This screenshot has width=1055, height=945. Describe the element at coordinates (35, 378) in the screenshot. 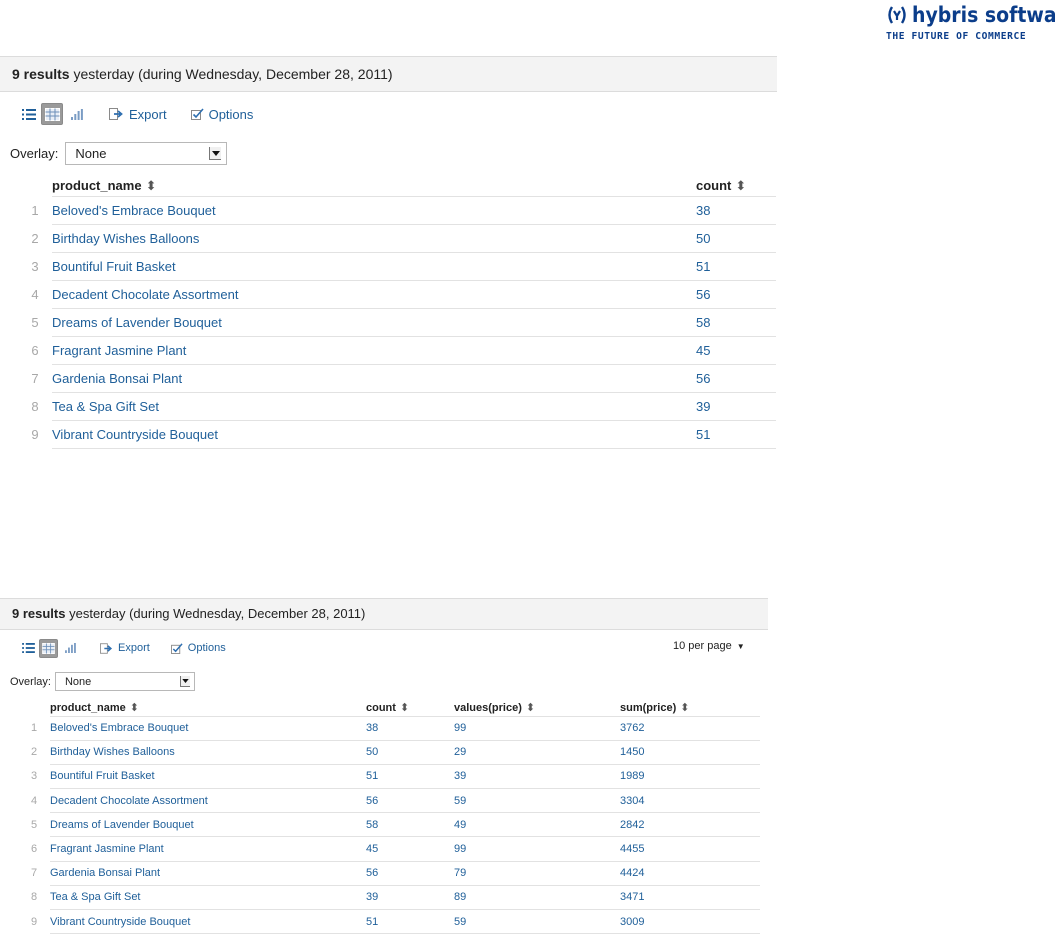

I see `row-number: 7` at that location.